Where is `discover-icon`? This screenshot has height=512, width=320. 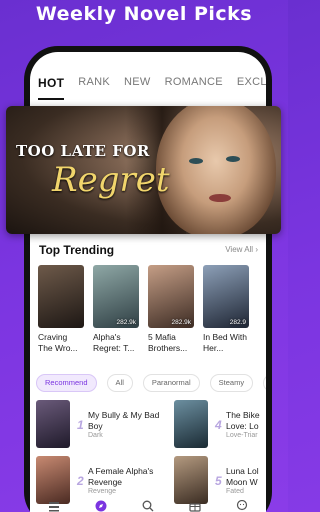 discover-icon is located at coordinates (101, 506).